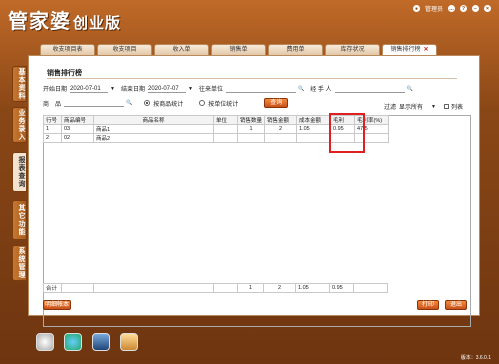  Describe the element at coordinates (181, 49) in the screenshot. I see `tab-income-bill: 收入单` at that location.